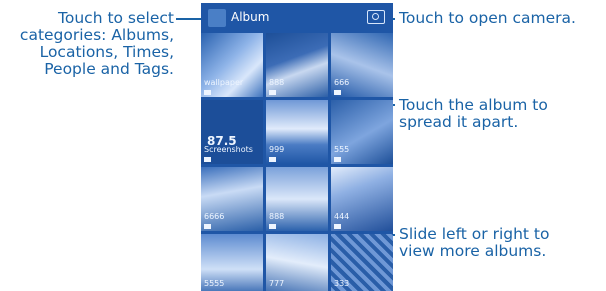 The height and width of the screenshot is (291, 606). Describe the element at coordinates (232, 199) in the screenshot. I see `album-tile: 6666` at that location.